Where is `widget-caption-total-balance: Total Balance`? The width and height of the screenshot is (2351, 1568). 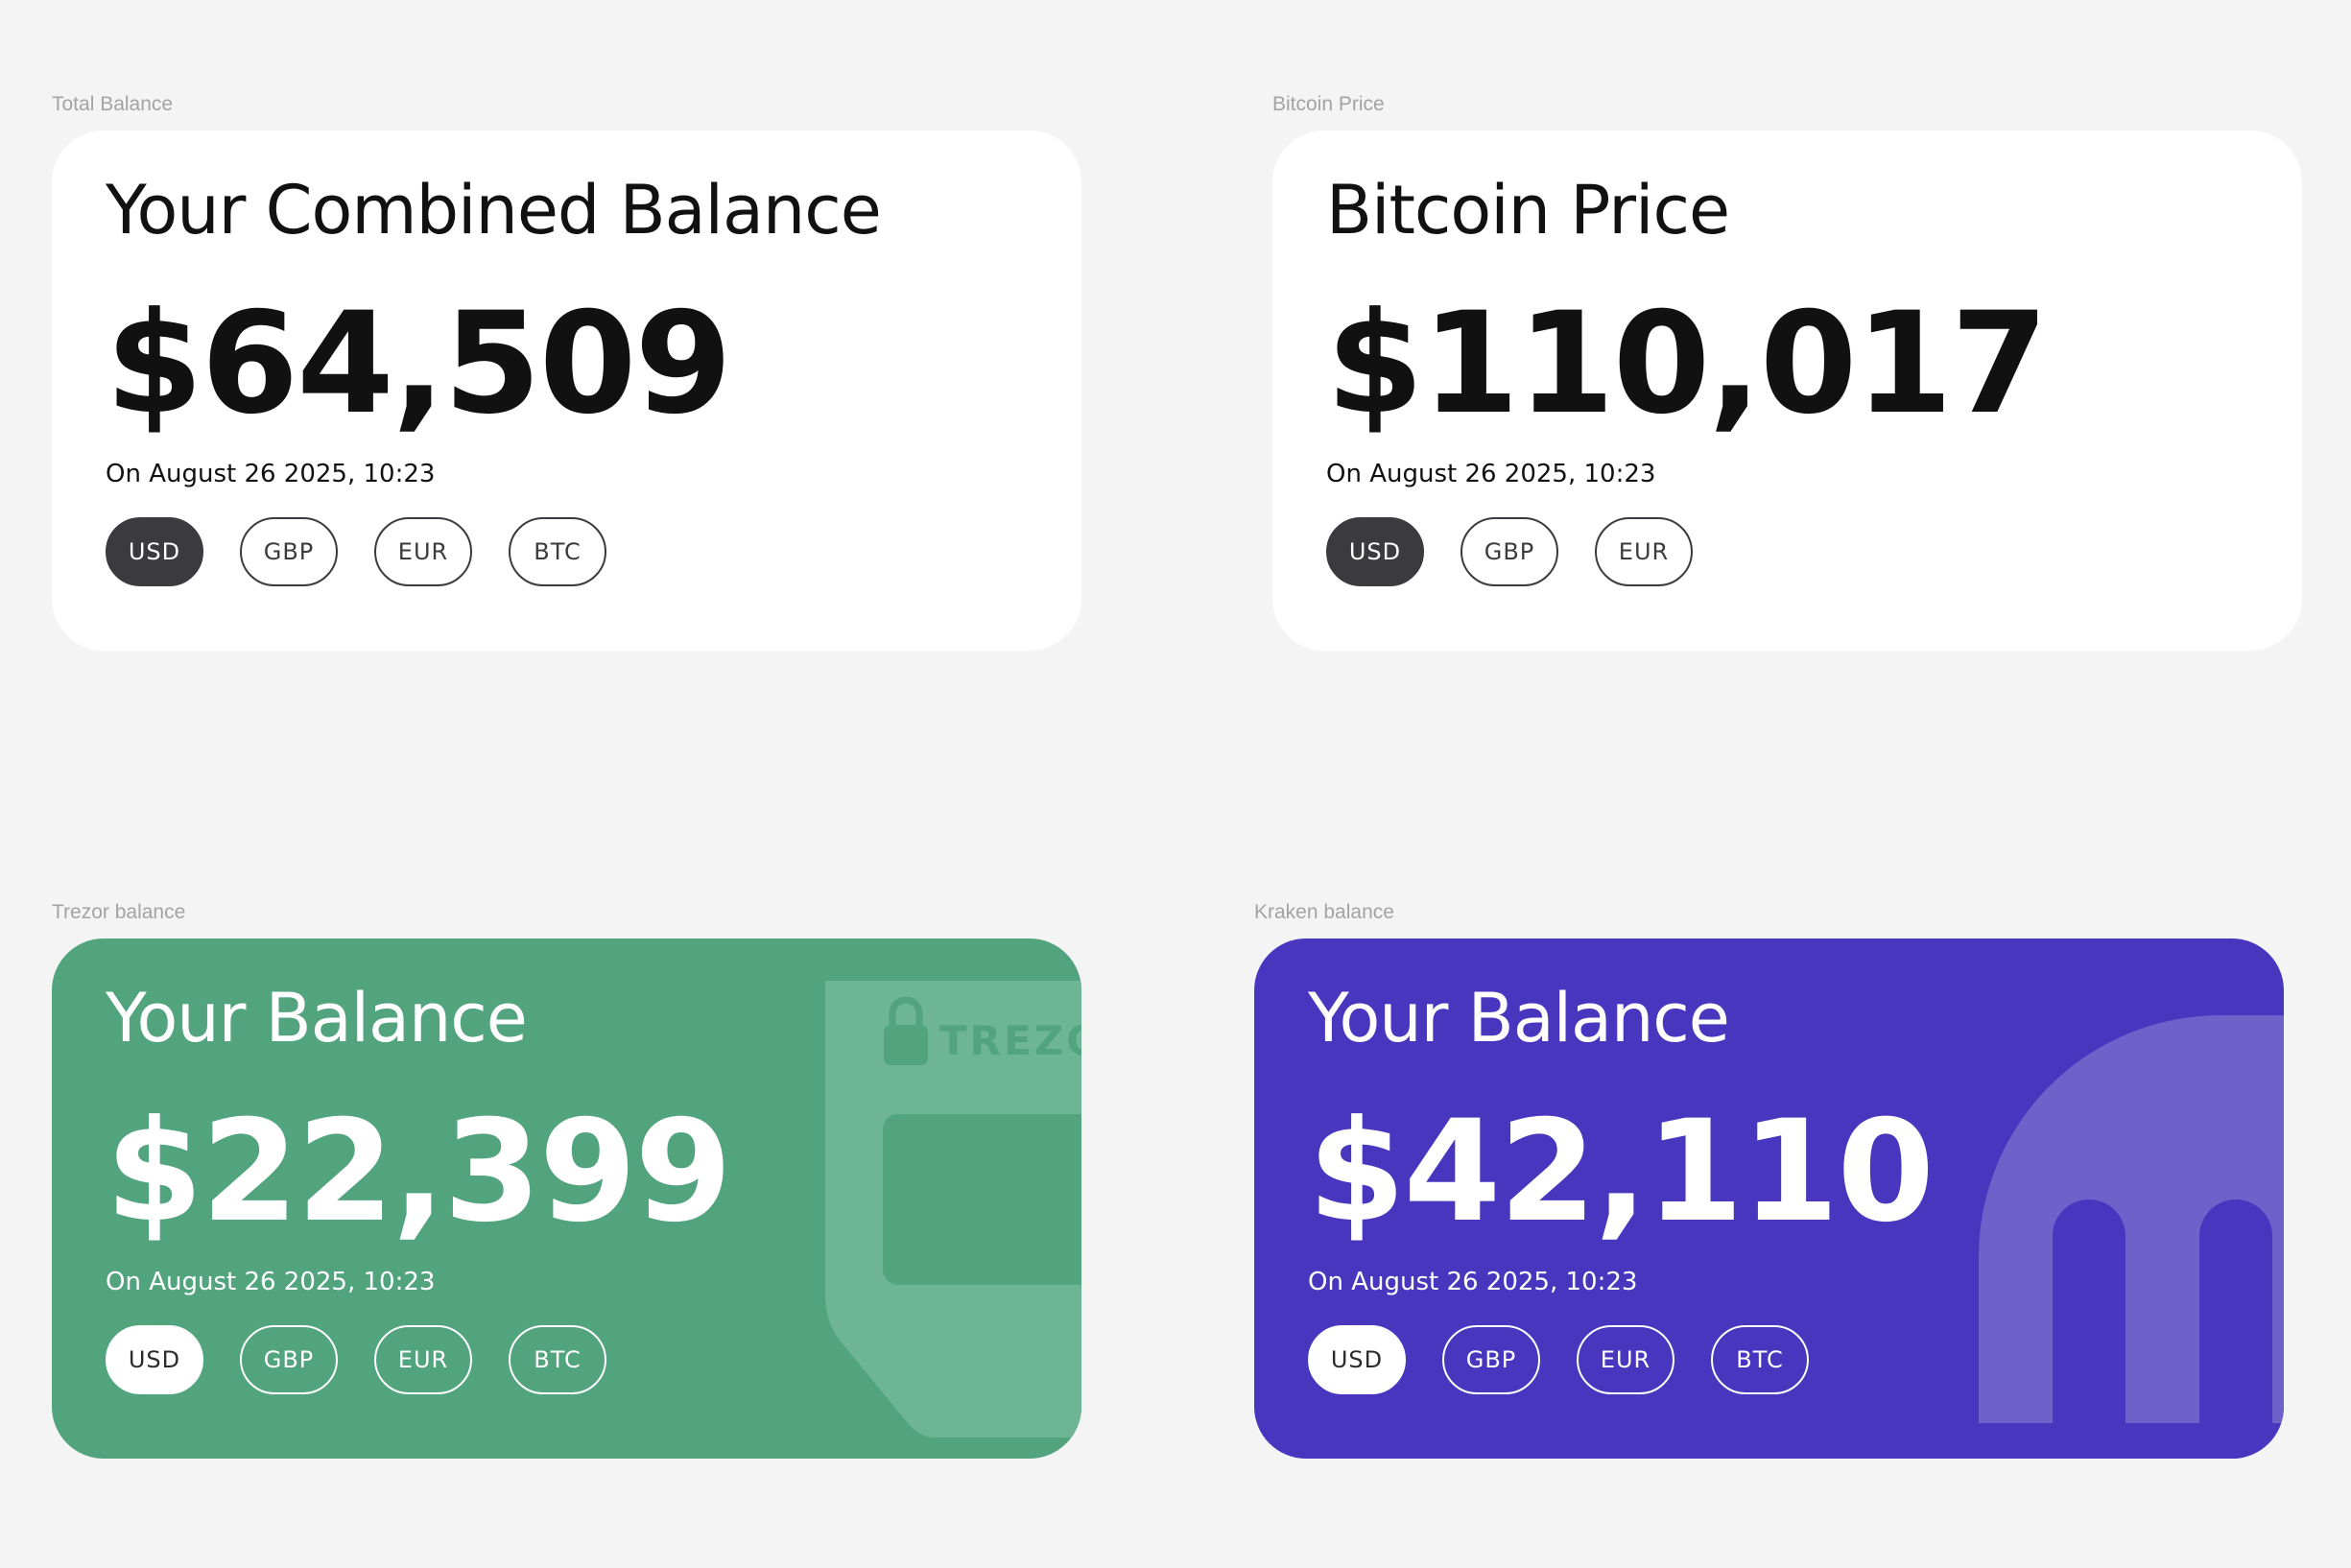 widget-caption-total-balance: Total Balance is located at coordinates (113, 104).